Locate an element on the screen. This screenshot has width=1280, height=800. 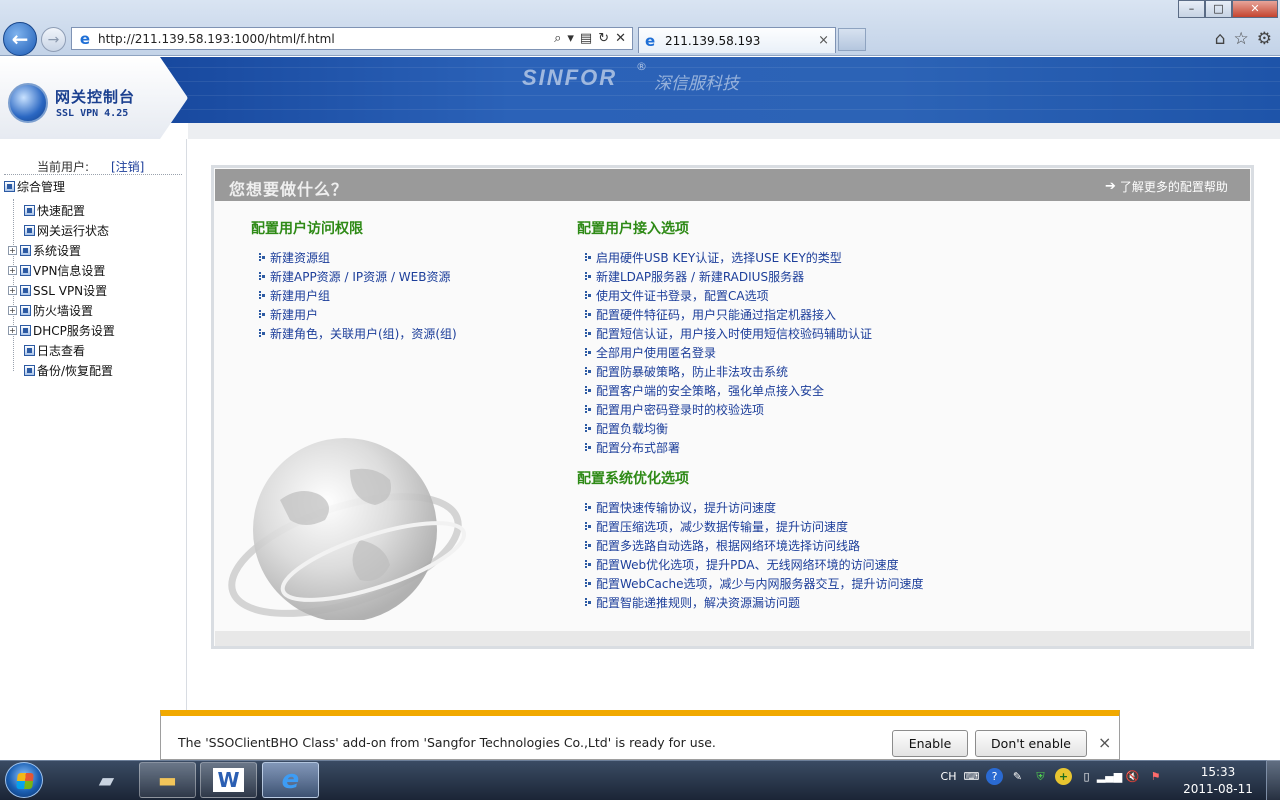
start-button is located at coordinates (24, 780).